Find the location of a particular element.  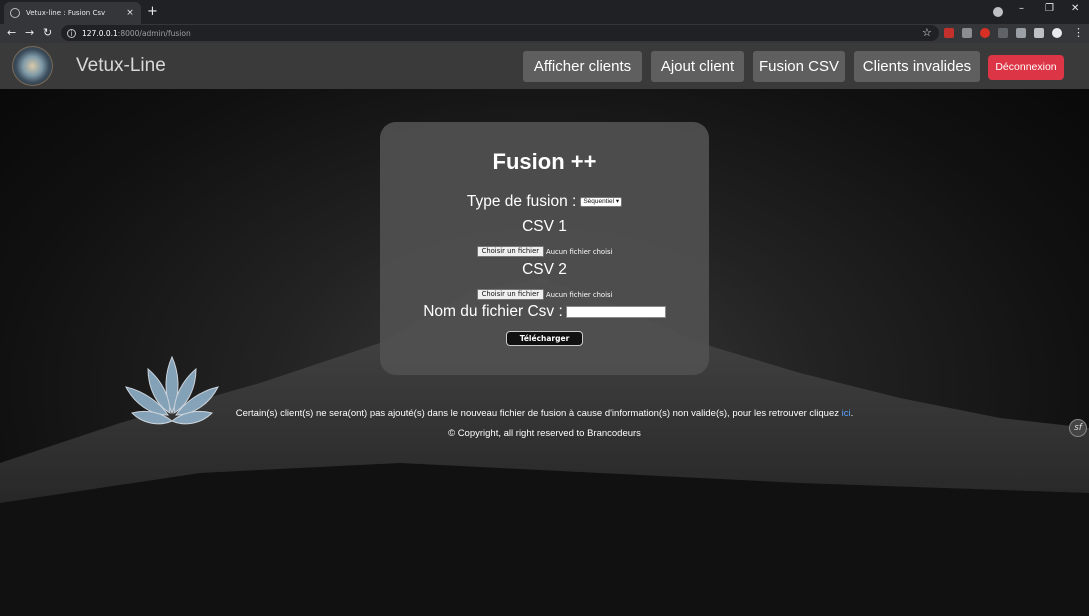

filename-label: Nom du fichier Csv : is located at coordinates (493, 311).